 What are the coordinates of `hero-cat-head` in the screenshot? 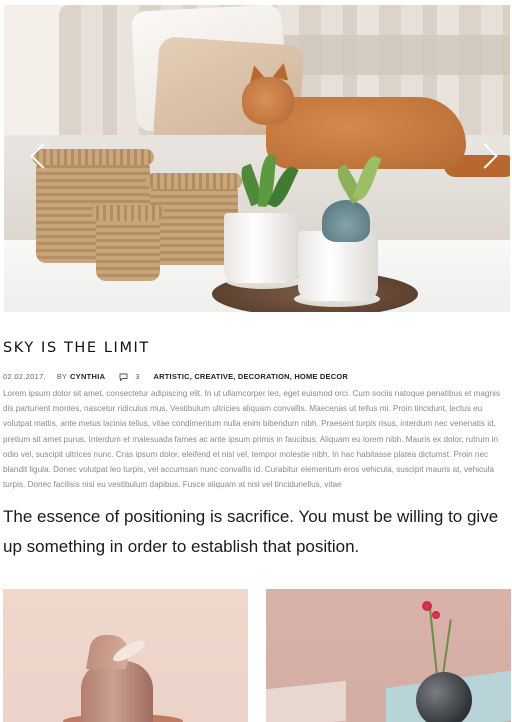 It's located at (268, 101).